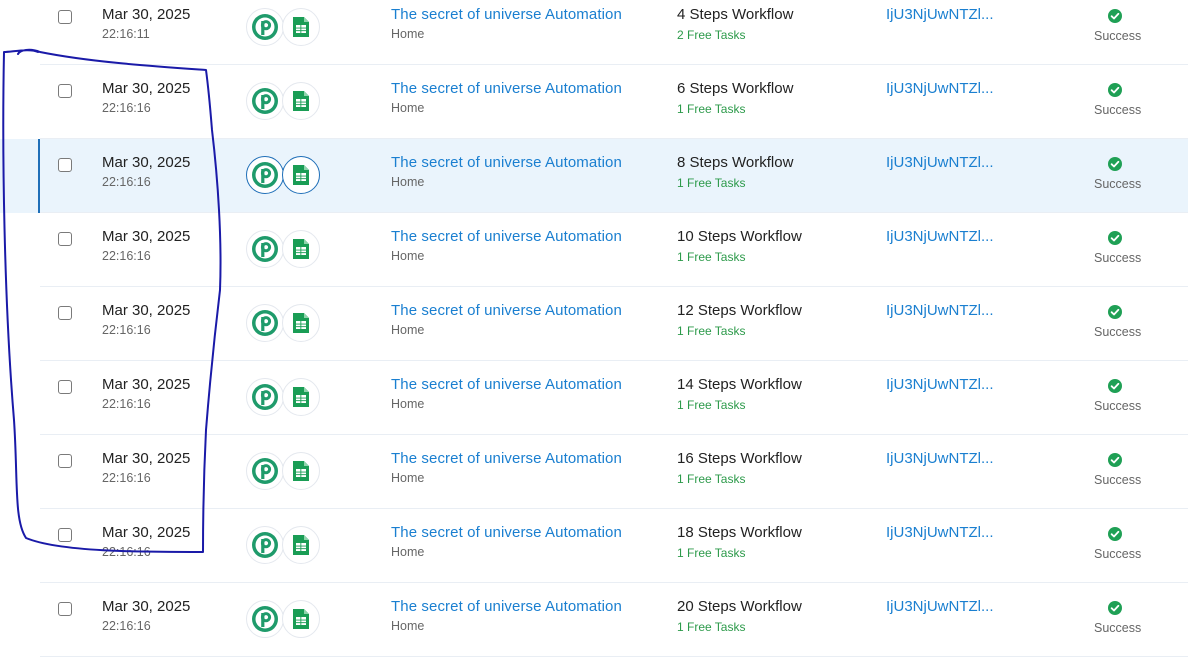 The height and width of the screenshot is (657, 1188). I want to click on workflow-steps: 12 Steps Workflow, so click(739, 310).